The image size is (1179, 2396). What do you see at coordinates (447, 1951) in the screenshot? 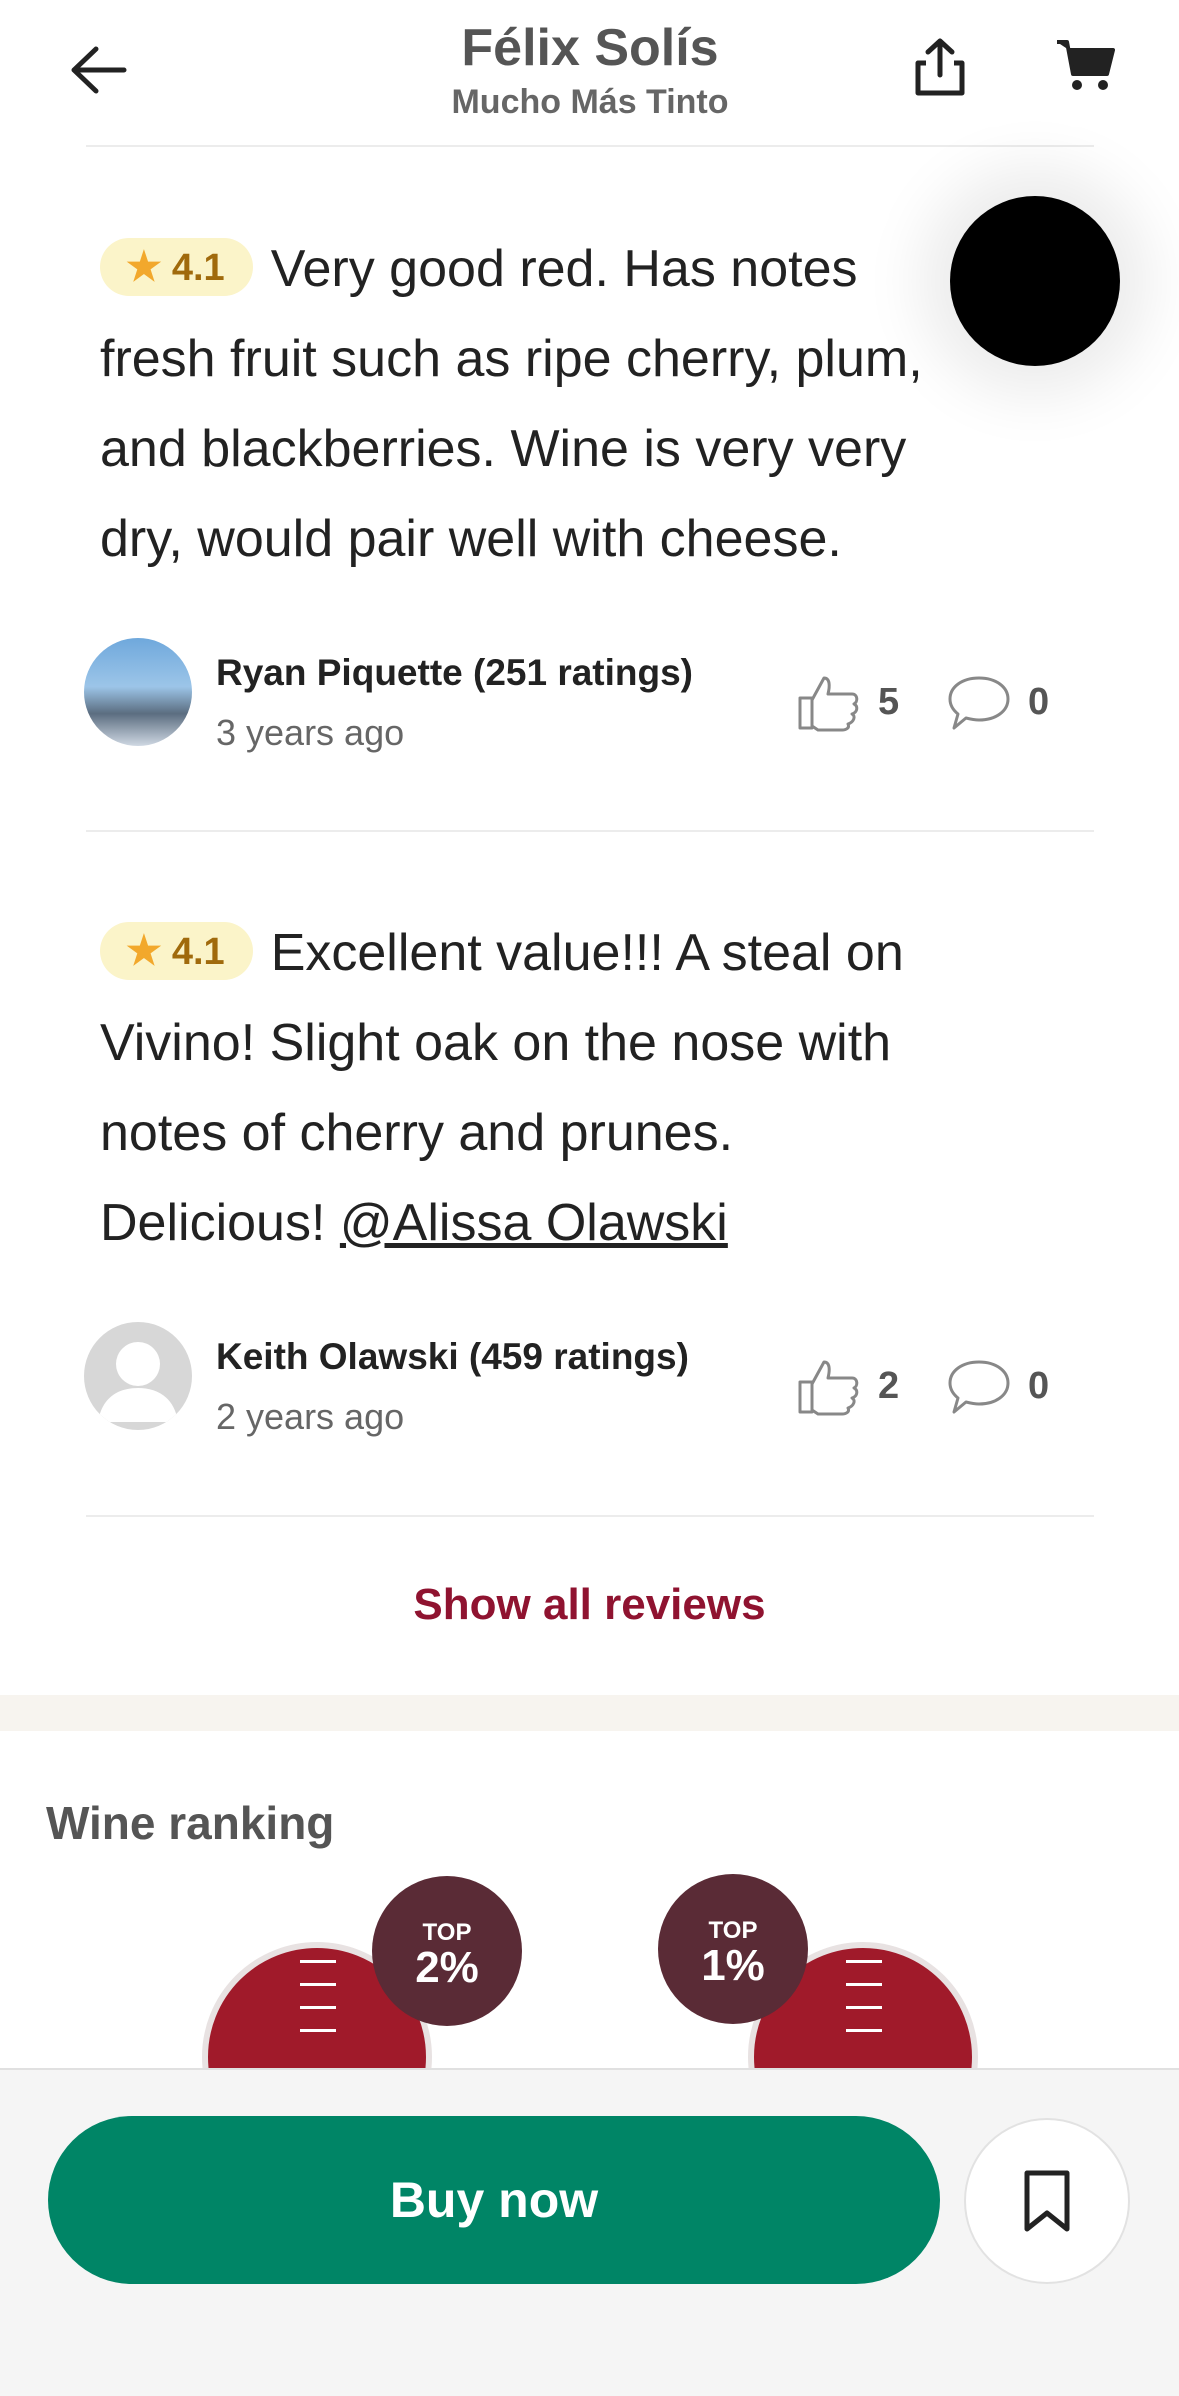
I see `ranking-badge: TOP 2%` at bounding box center [447, 1951].